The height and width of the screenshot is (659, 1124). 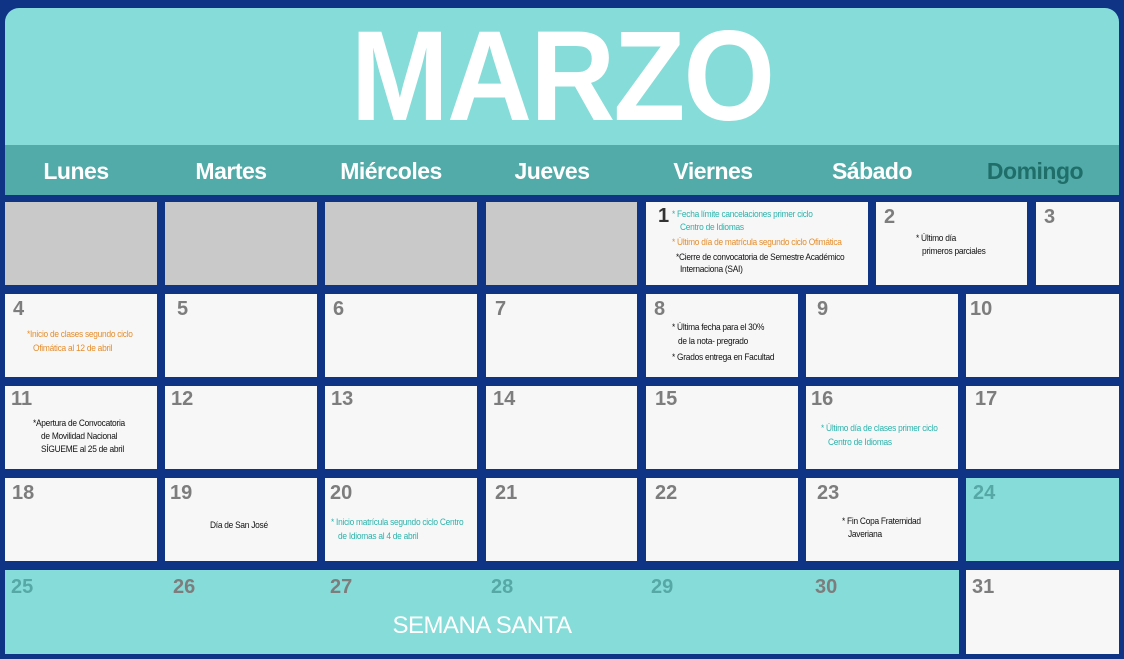 What do you see at coordinates (826, 587) in the screenshot?
I see `day-number-30: 30` at bounding box center [826, 587].